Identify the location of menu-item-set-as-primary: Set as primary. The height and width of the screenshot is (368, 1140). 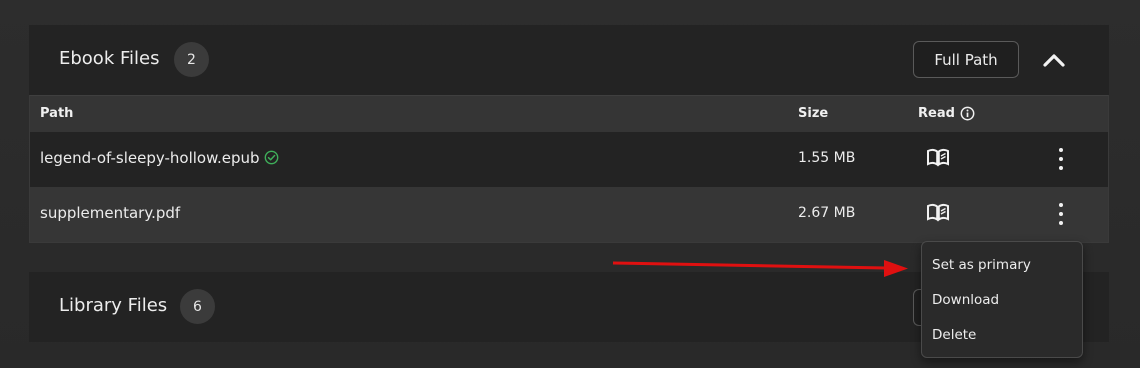
(981, 265).